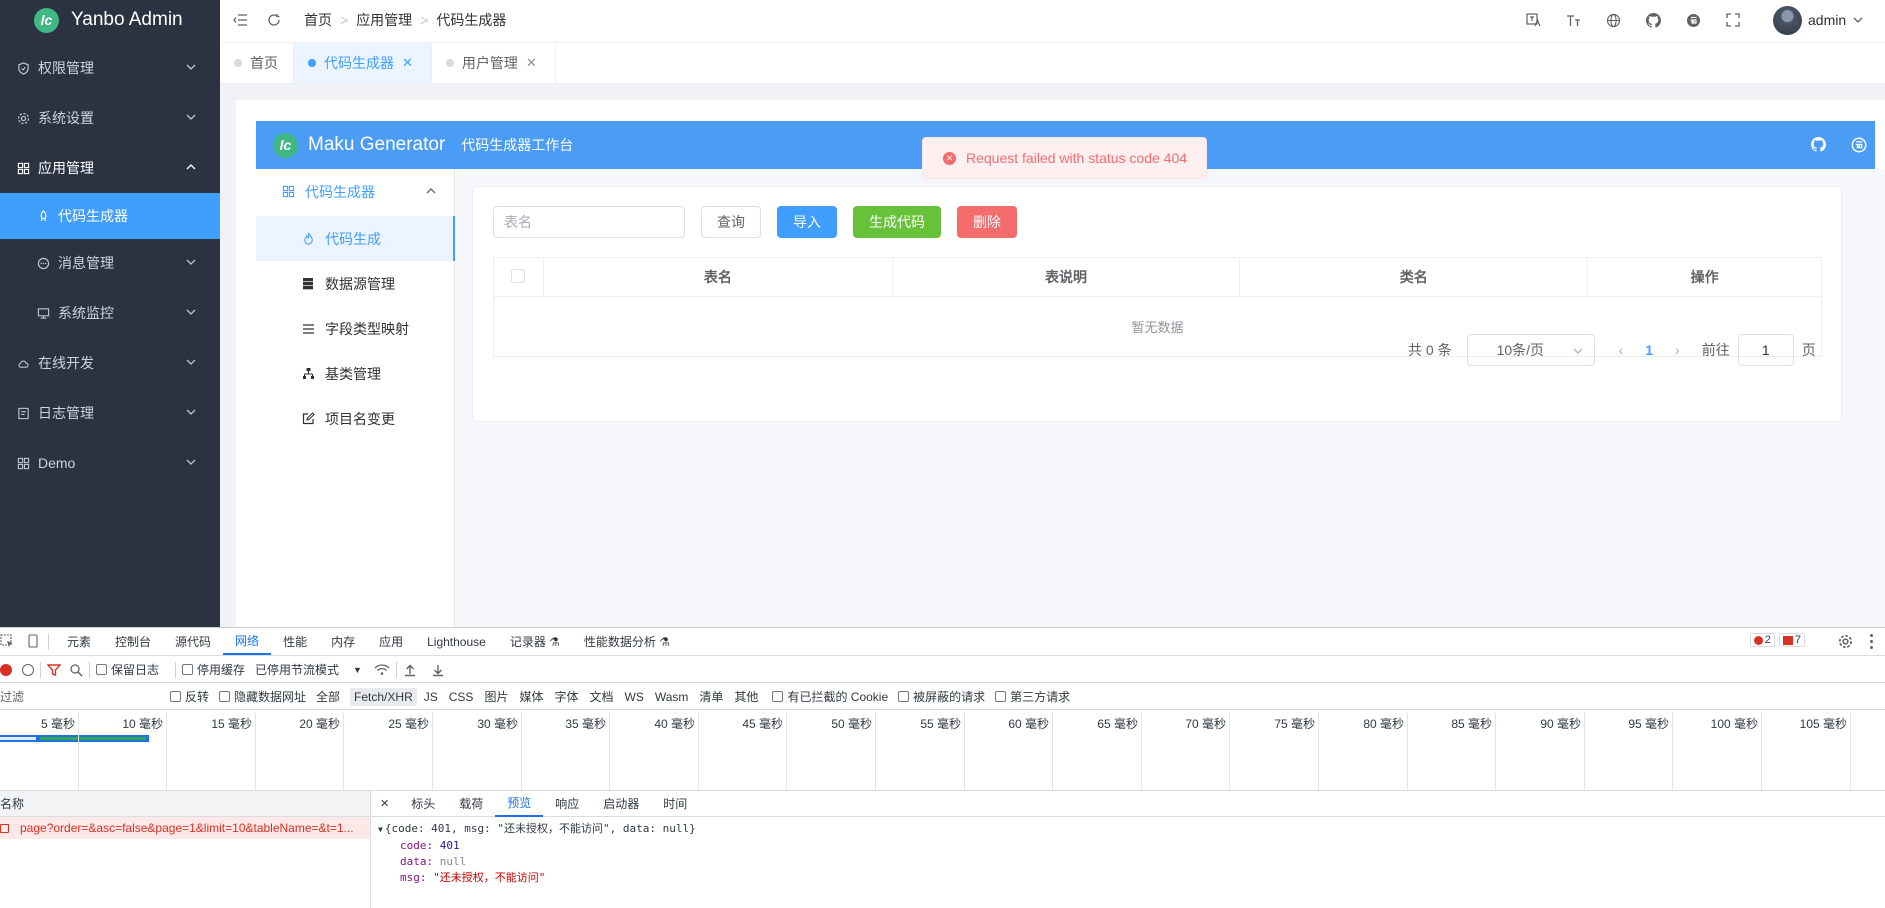  I want to click on generator-menu-group: 代码生成器, so click(355, 191).